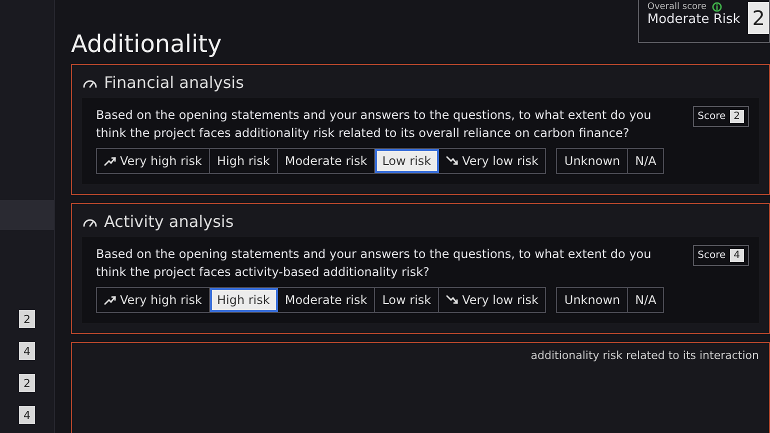 This screenshot has width=770, height=433. Describe the element at coordinates (169, 221) in the screenshot. I see `section-title: Activity analysis` at that location.